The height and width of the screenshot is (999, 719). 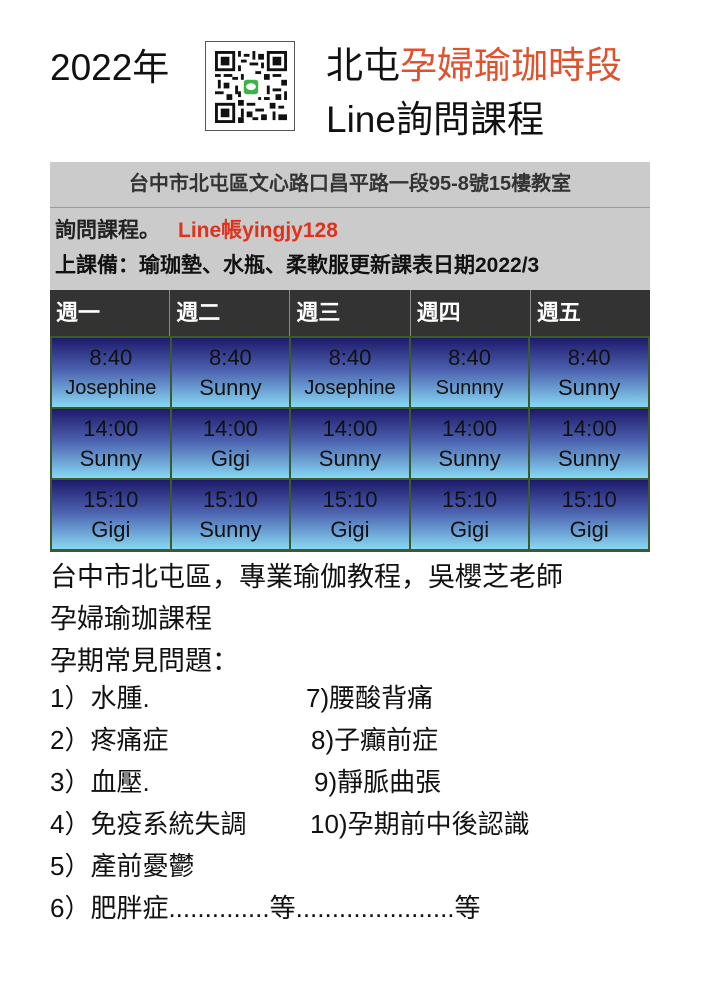 I want to click on line-account: Line帳yingjy128, so click(x=258, y=230).